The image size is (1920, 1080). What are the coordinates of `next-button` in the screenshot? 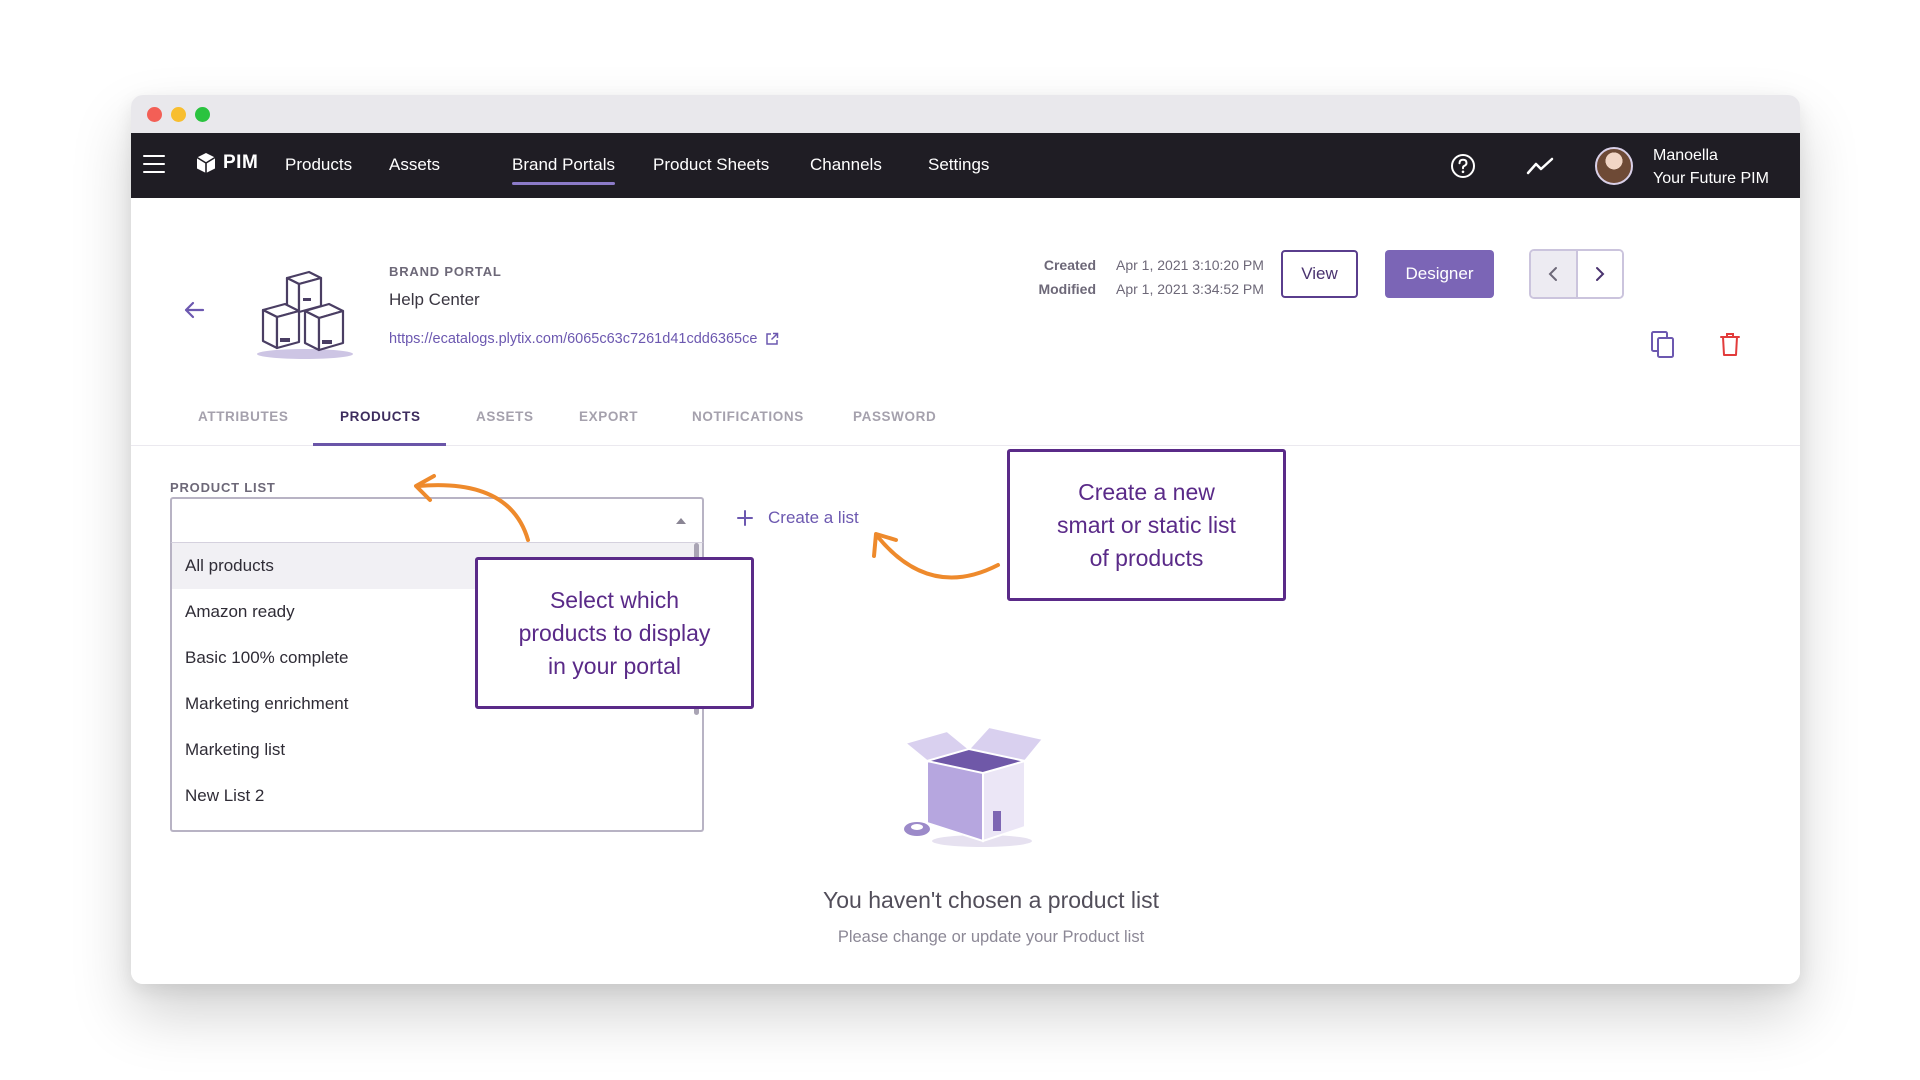 It's located at (1599, 274).